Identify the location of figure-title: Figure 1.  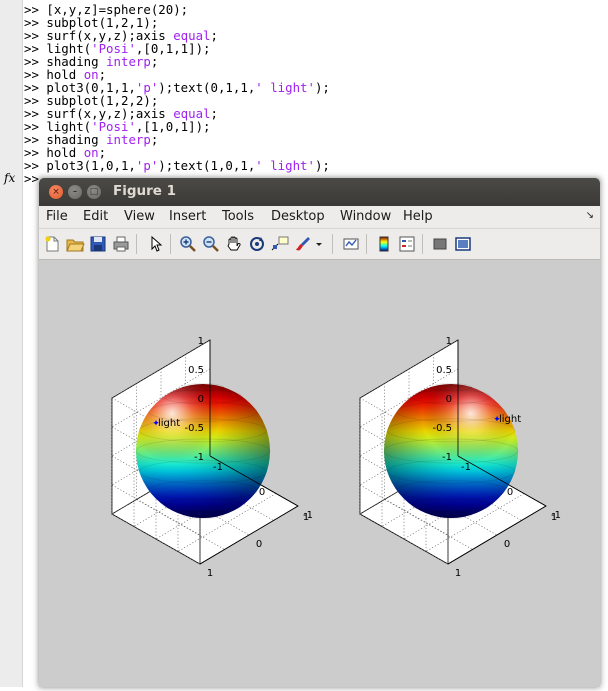
(145, 191).